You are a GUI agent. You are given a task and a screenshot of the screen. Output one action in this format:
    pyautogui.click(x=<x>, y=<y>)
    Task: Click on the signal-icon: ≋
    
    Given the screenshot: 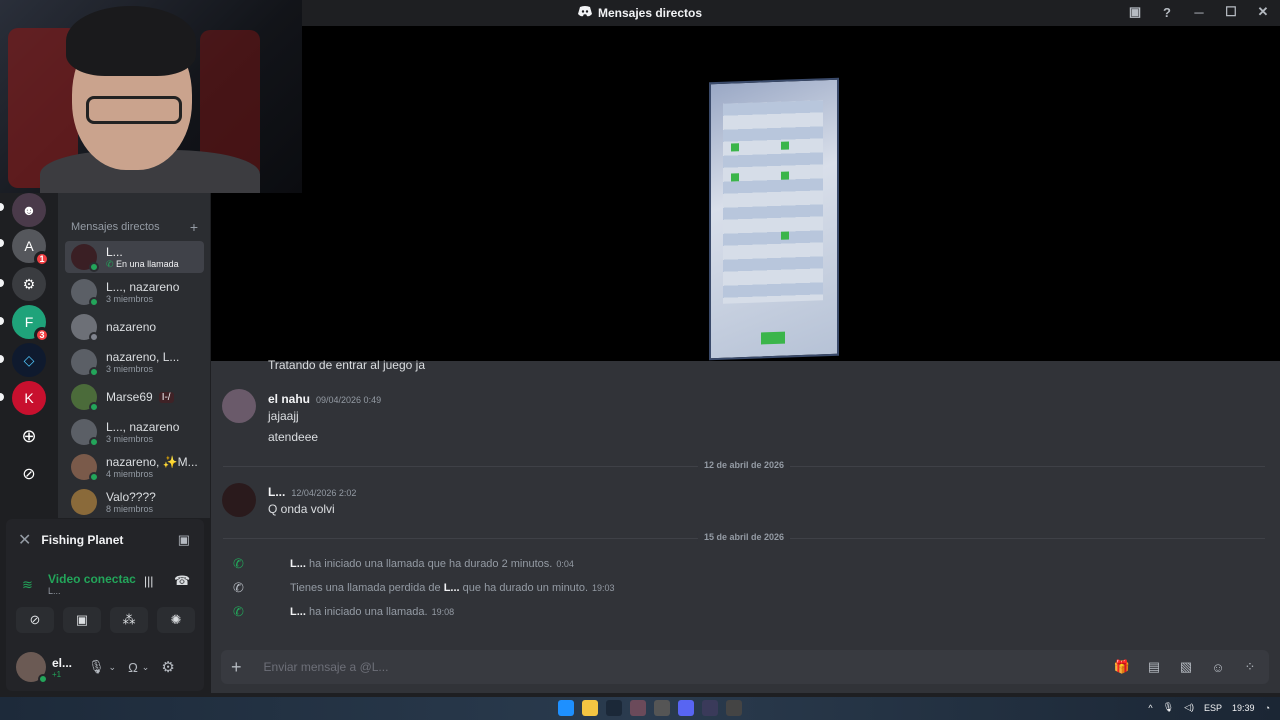 What is the action you would take?
    pyautogui.click(x=27, y=585)
    